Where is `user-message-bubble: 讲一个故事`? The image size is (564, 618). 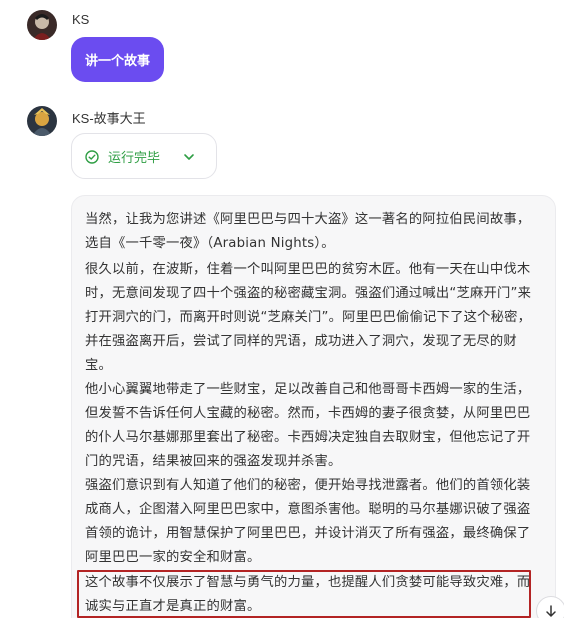
user-message-bubble: 讲一个故事 is located at coordinates (118, 59).